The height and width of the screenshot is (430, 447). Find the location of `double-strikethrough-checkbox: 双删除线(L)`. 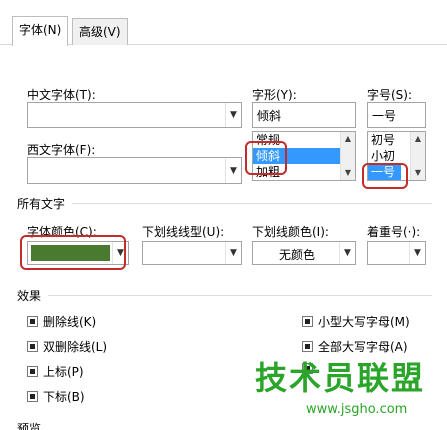

double-strikethrough-checkbox: 双删除线(L) is located at coordinates (67, 346).